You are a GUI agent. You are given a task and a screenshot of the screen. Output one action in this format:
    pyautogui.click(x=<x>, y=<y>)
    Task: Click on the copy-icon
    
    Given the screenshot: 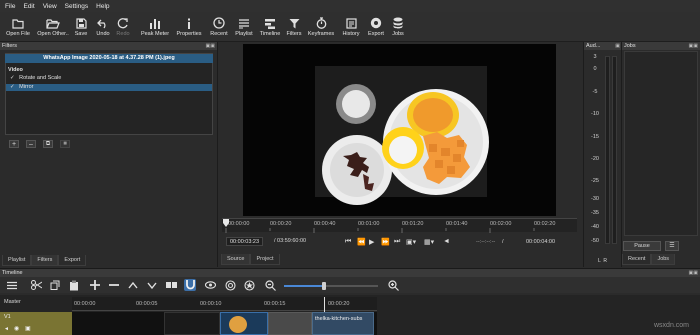 What is the action you would take?
    pyautogui.click(x=55, y=285)
    